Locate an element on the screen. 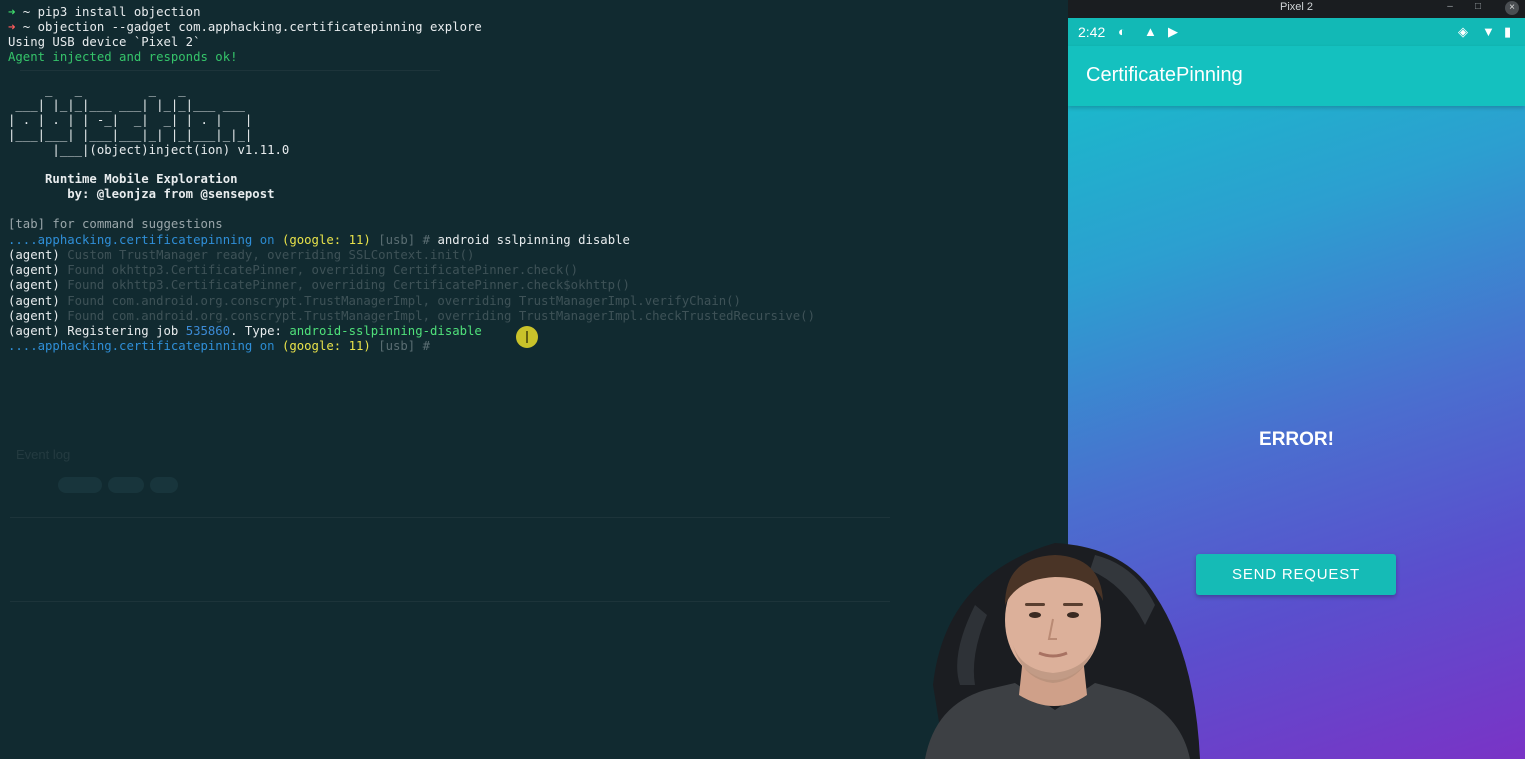  app-title: CertificatePinning is located at coordinates (1164, 75).